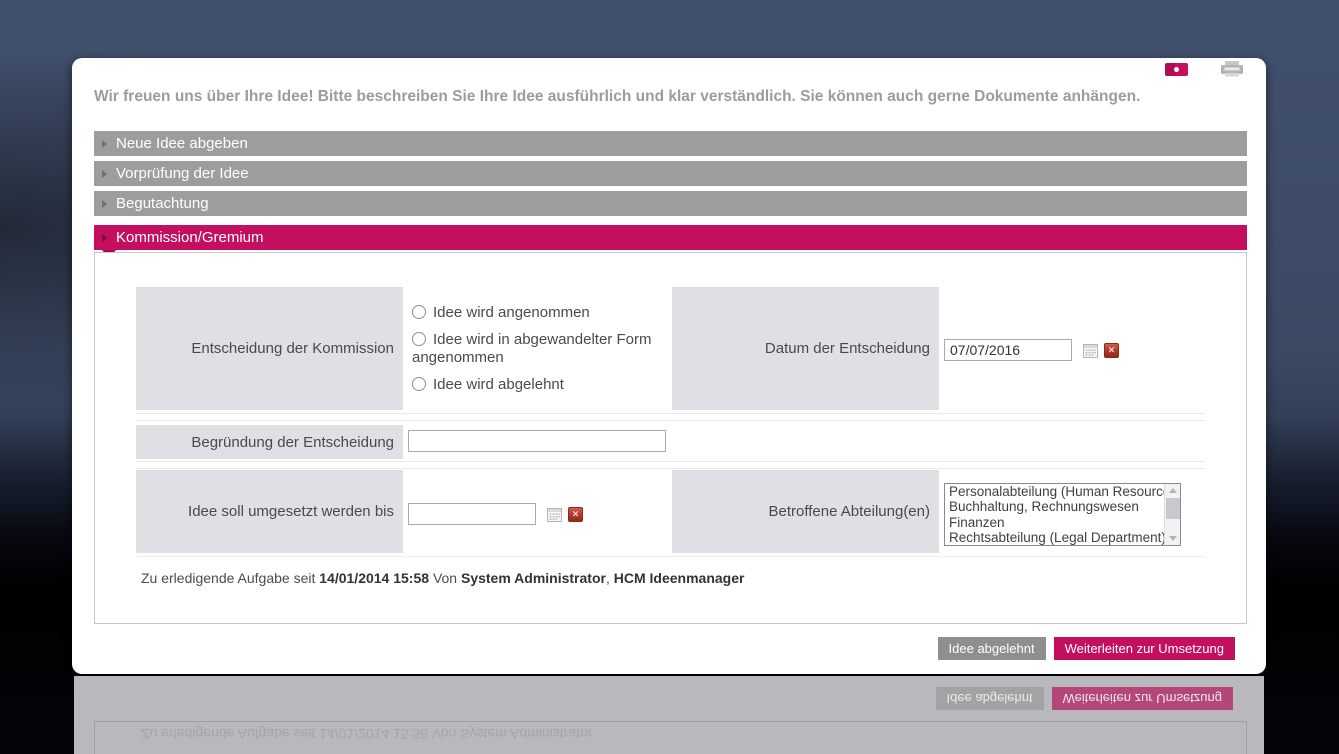  Describe the element at coordinates (991, 648) in the screenshot. I see `idee-abgelehnt-button: Idee abgelehnt` at that location.